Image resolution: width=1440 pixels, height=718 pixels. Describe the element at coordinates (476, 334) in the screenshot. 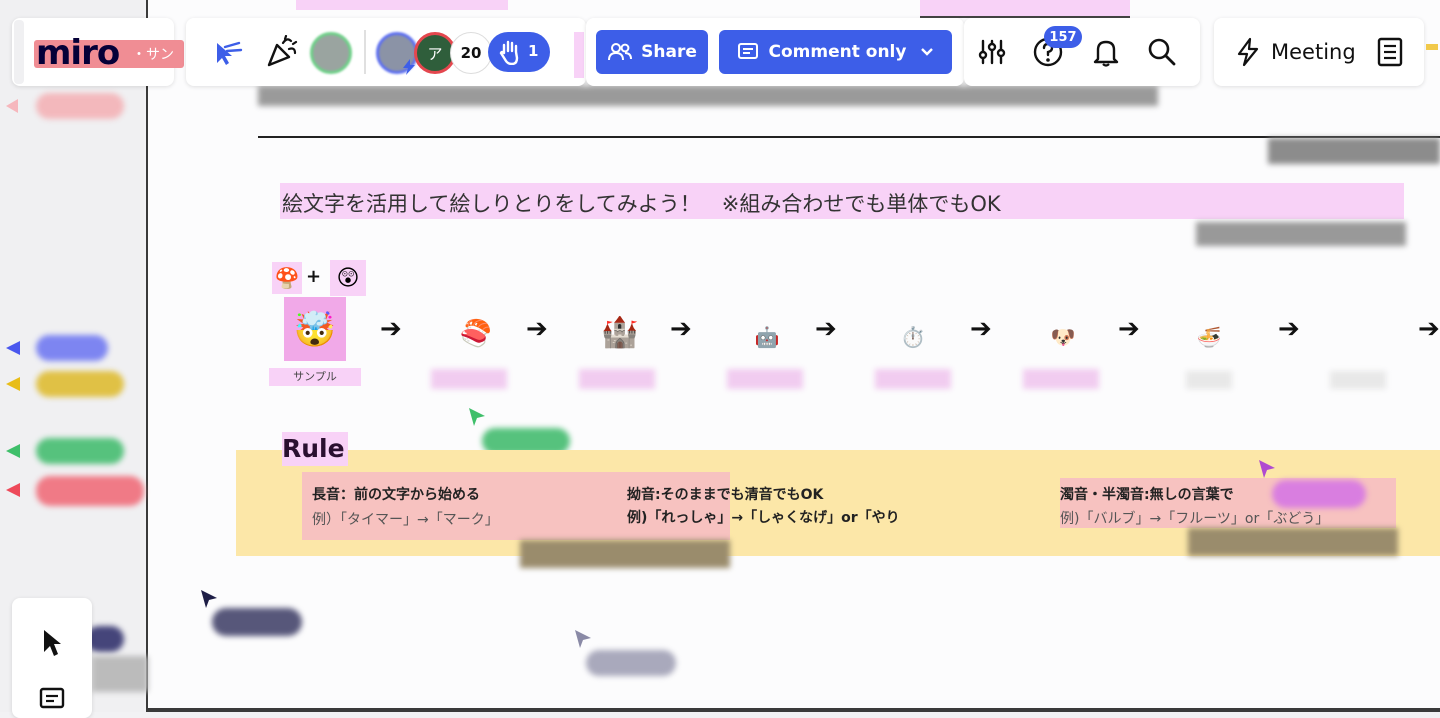

I see `chain-emoji-2: 🍣` at that location.